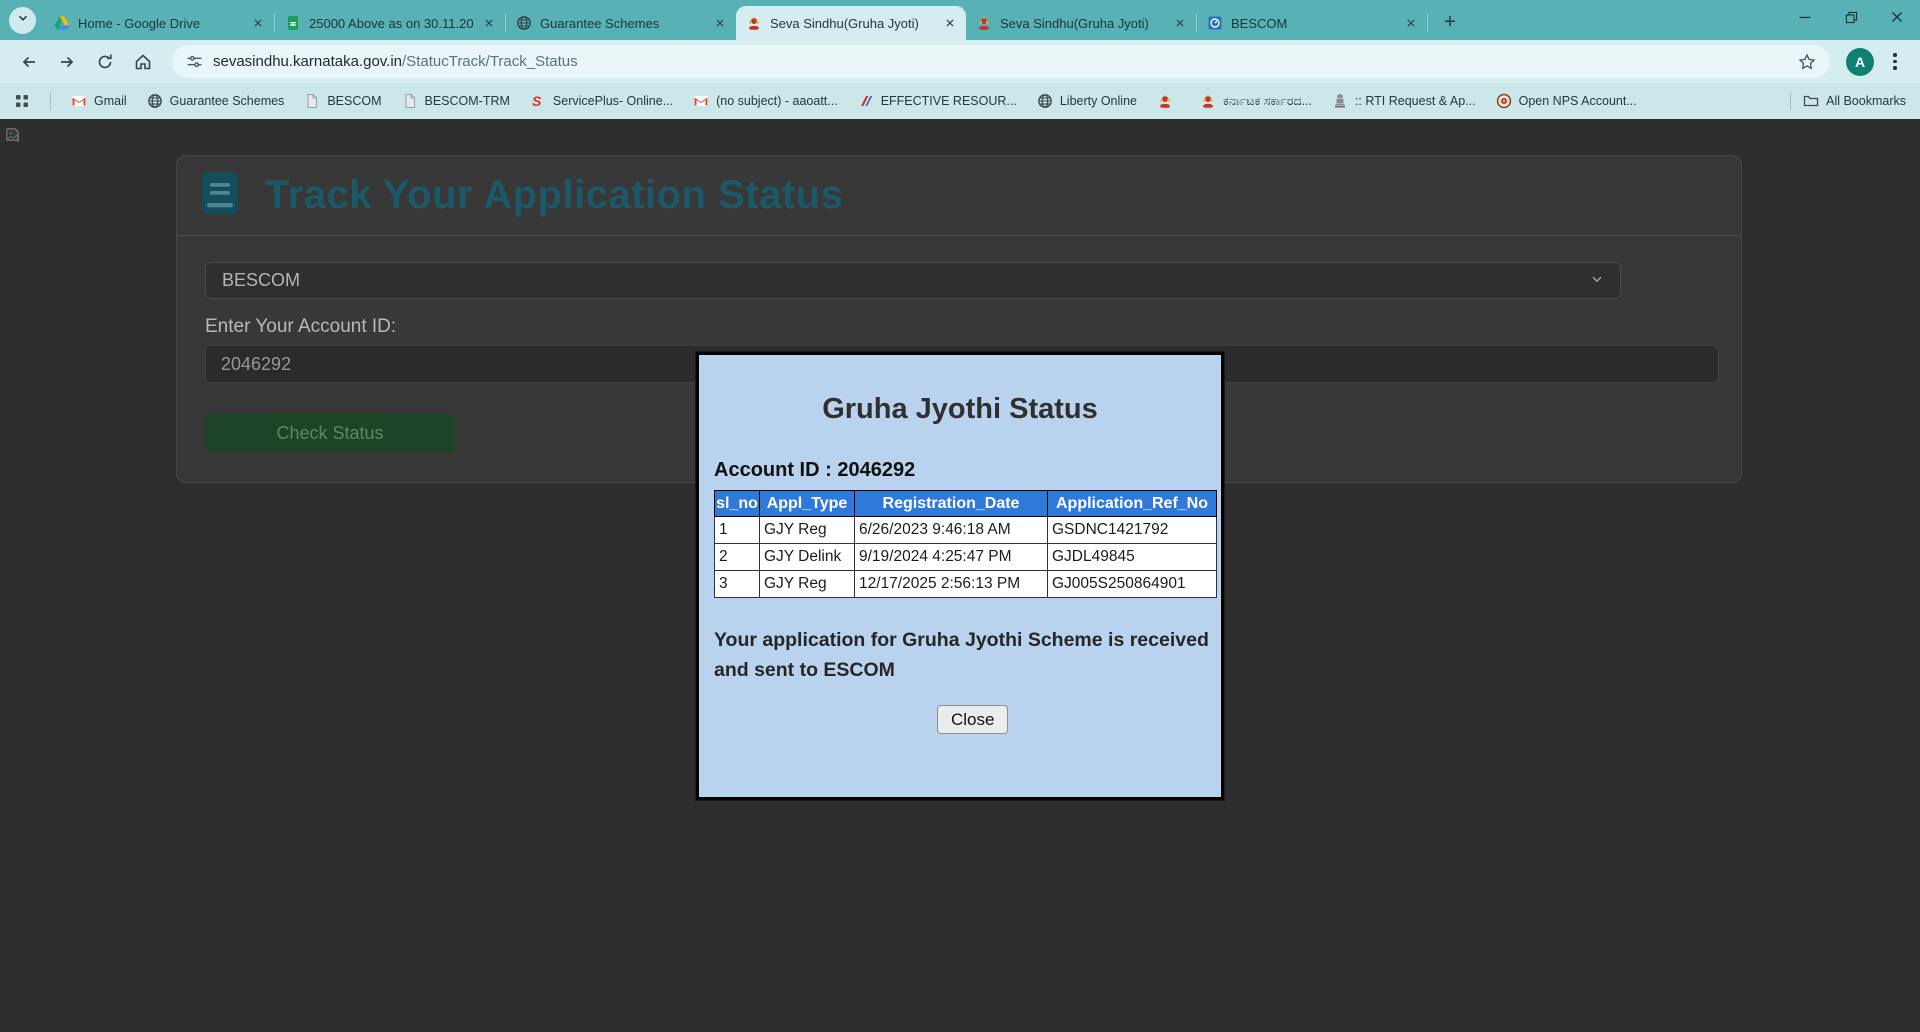 The width and height of the screenshot is (1920, 1032). Describe the element at coordinates (29, 62) in the screenshot. I see `back-button` at that location.